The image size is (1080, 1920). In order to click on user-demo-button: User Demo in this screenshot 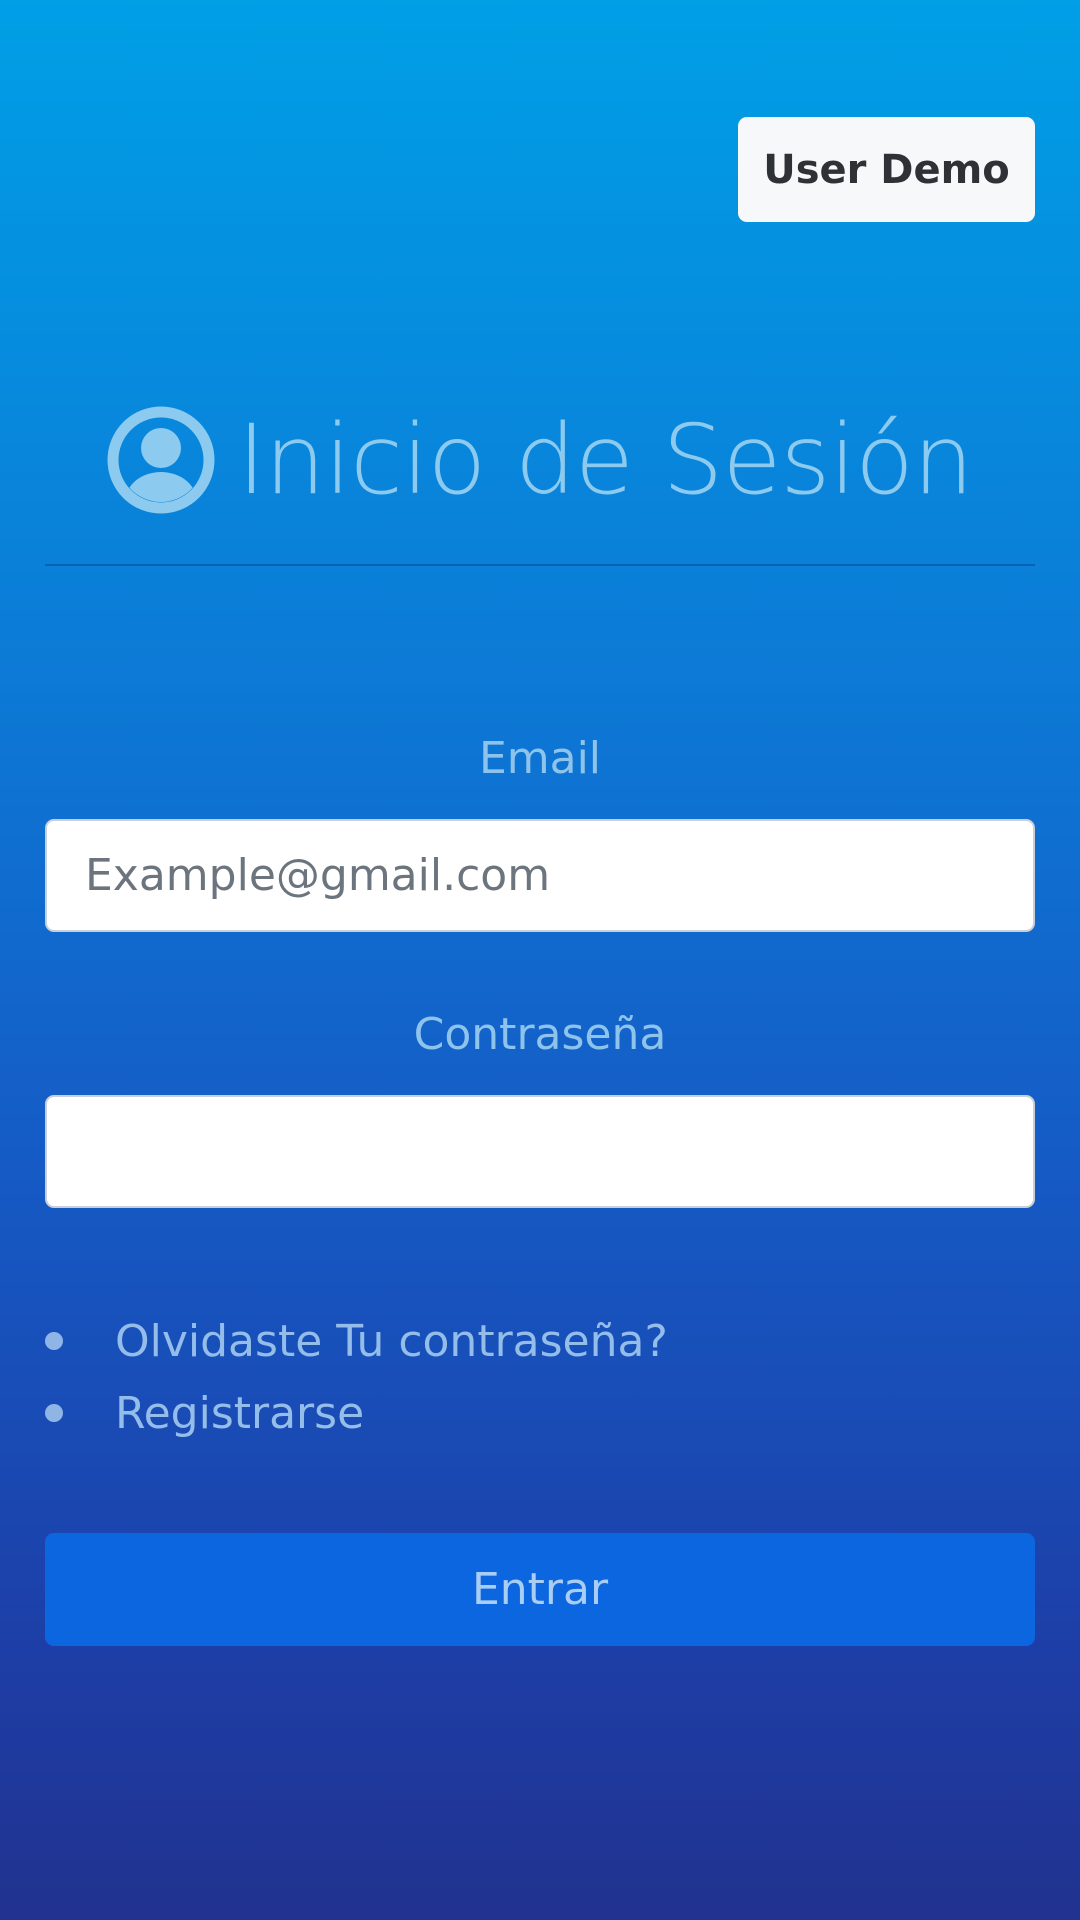, I will do `click(886, 169)`.